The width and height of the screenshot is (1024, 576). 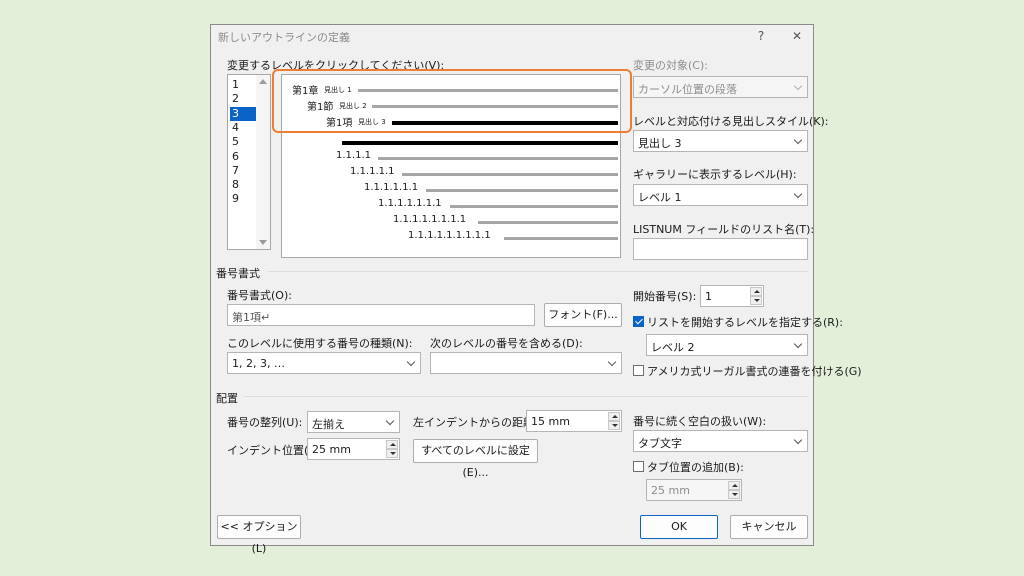 I want to click on align-combo: 左揃え, so click(x=353, y=422).